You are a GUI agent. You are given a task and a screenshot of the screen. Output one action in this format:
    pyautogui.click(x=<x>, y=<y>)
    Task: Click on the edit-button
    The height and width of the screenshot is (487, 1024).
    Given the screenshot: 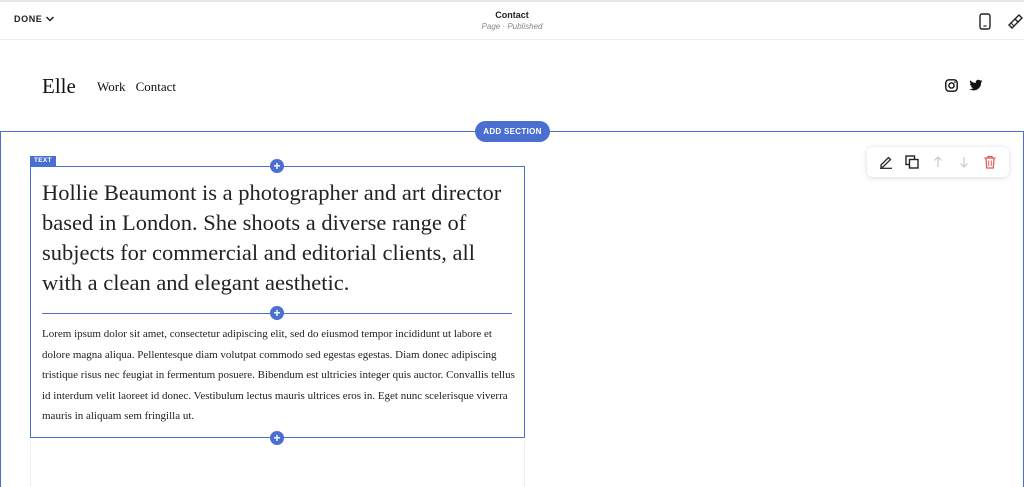 What is the action you would take?
    pyautogui.click(x=886, y=162)
    